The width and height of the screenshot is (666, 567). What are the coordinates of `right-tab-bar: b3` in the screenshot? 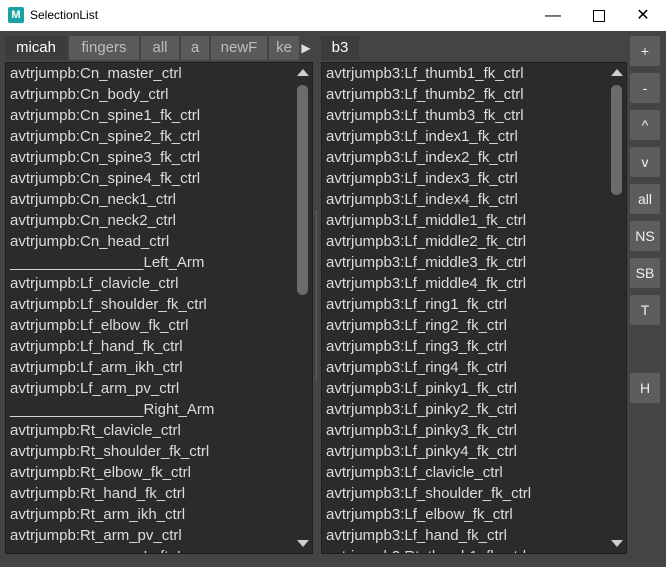 It's located at (341, 48).